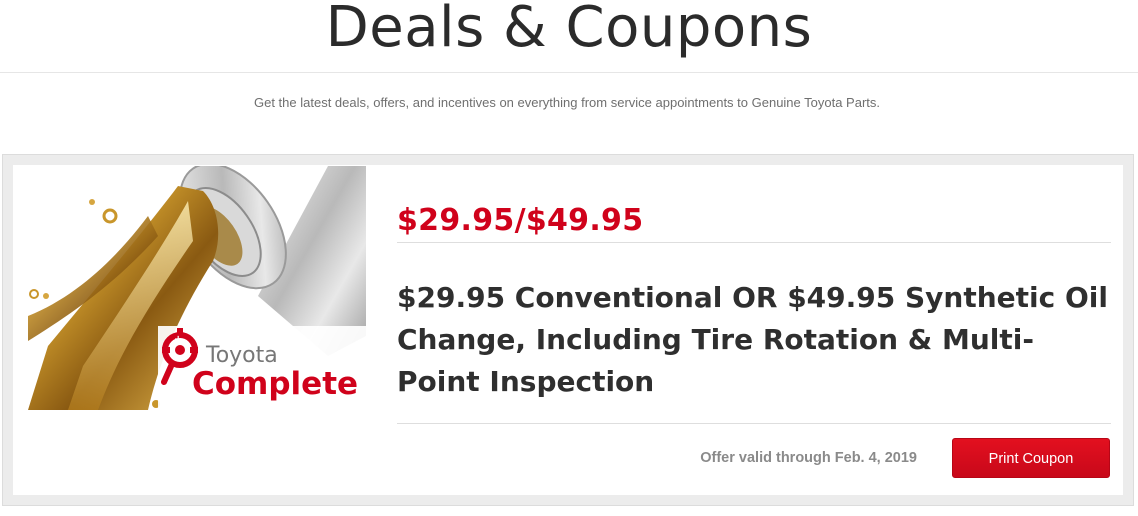 This screenshot has height=516, width=1138. Describe the element at coordinates (520, 220) in the screenshot. I see `coupon-price: $29.95/$49.95` at that location.